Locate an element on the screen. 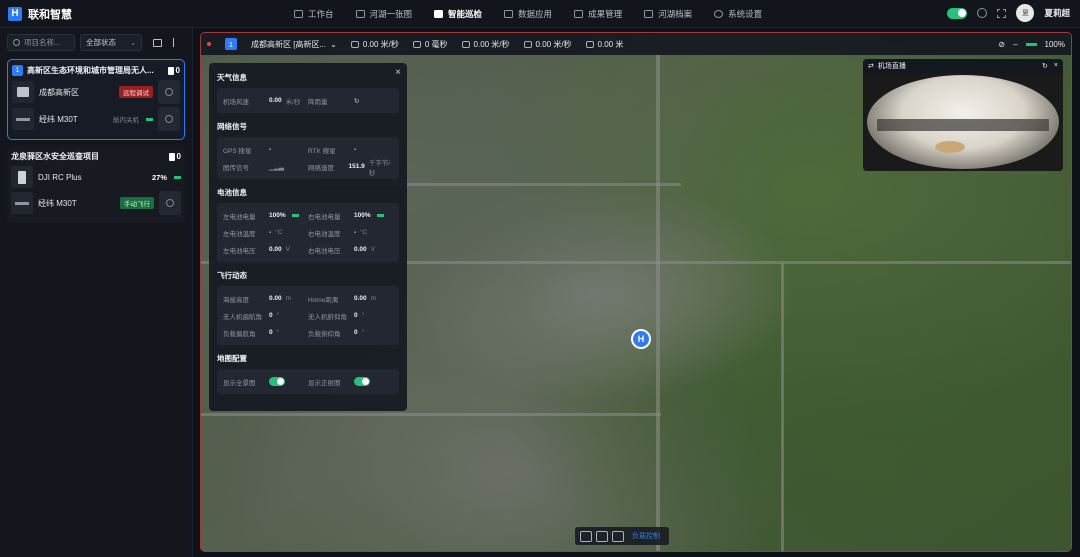 The height and width of the screenshot is (557, 1080). wind-value: 0.00 米/秒 is located at coordinates (553, 44).